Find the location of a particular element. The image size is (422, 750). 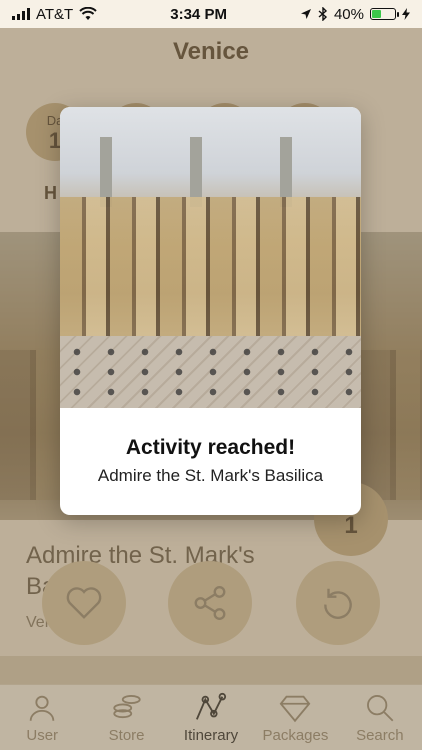

signal-icon is located at coordinates (21, 14).